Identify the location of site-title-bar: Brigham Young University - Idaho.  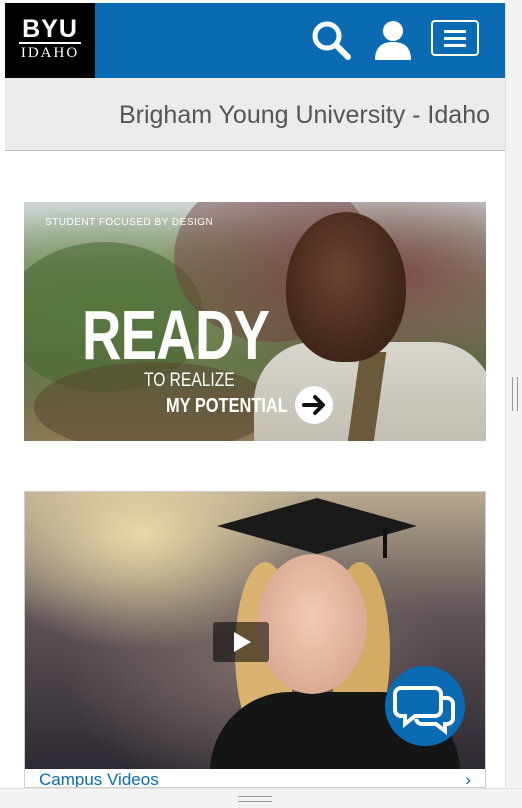
(255, 114).